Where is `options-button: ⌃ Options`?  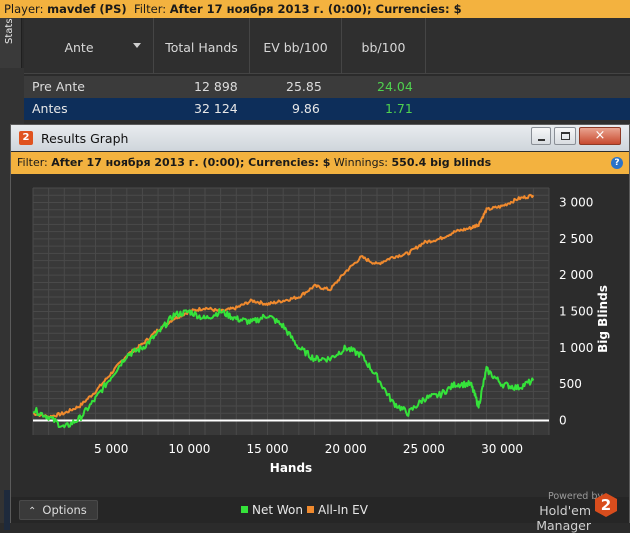 options-button: ⌃ Options is located at coordinates (58, 510).